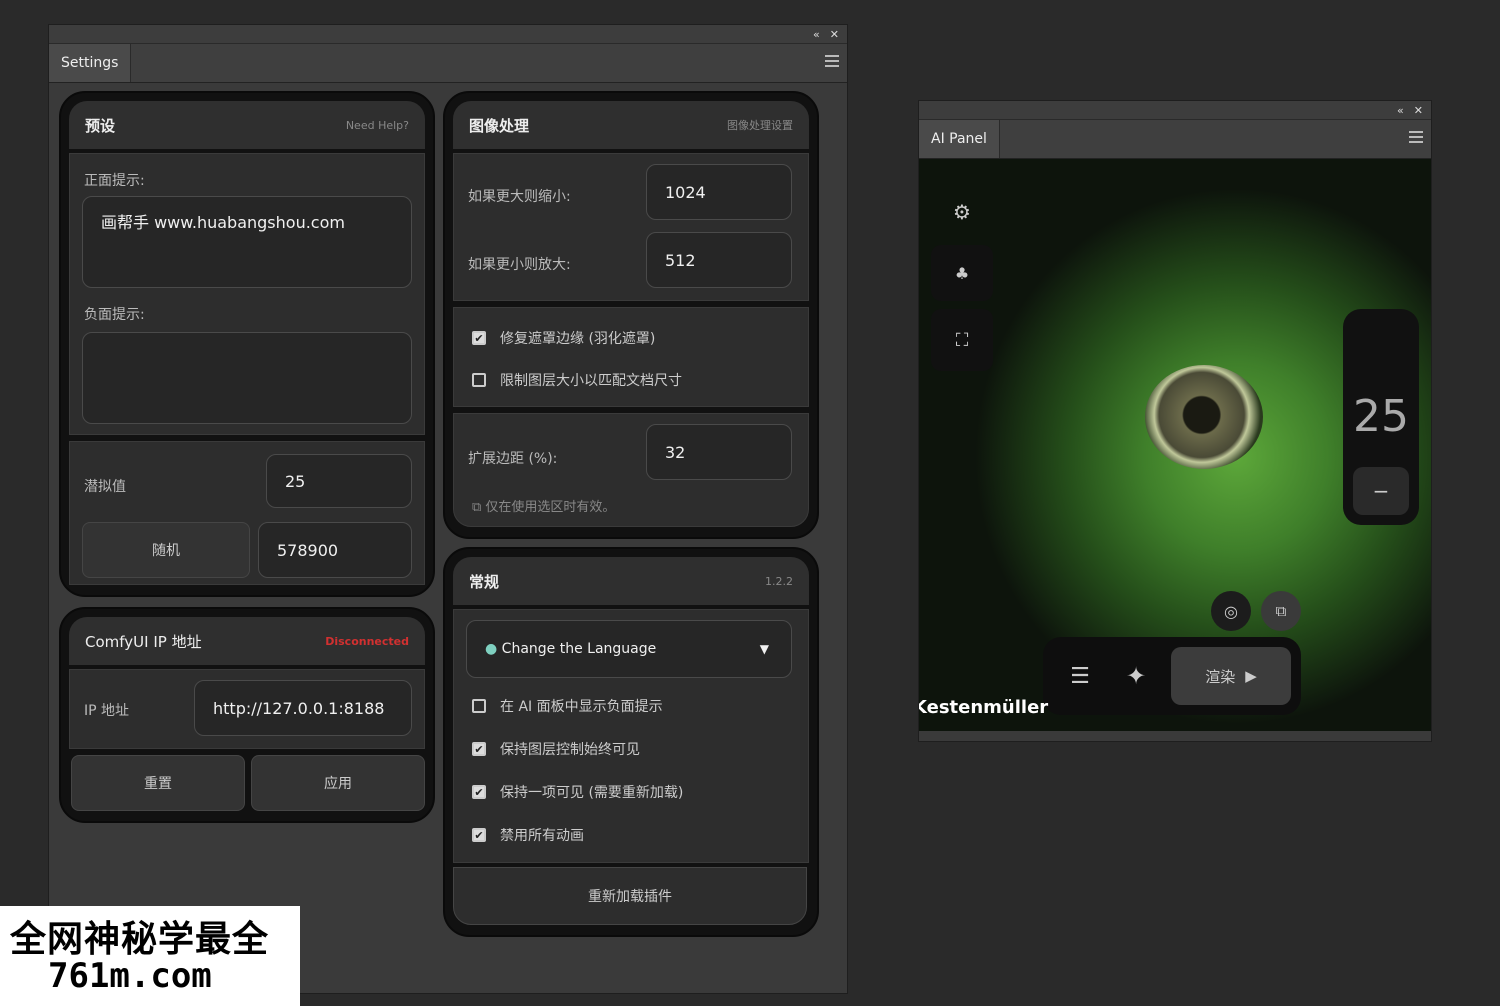 This screenshot has width=1500, height=1006. I want to click on denoise-label: 潜拟值, so click(105, 487).